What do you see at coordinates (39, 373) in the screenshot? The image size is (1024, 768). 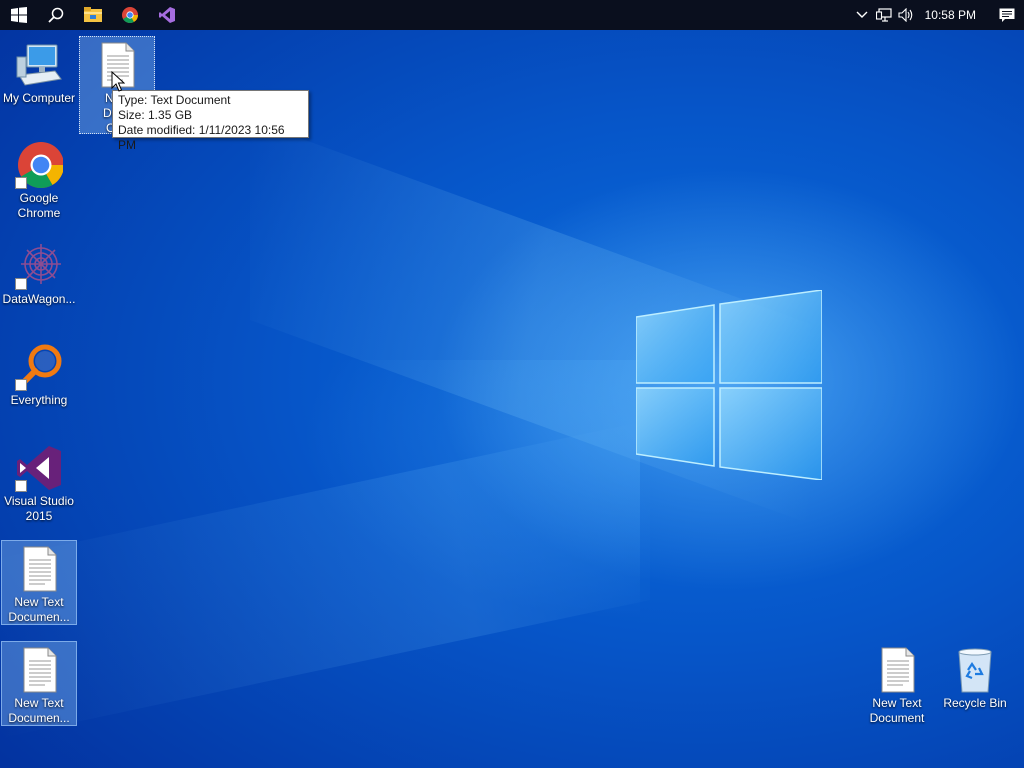 I see `desktop-icon-everything: Everything` at bounding box center [39, 373].